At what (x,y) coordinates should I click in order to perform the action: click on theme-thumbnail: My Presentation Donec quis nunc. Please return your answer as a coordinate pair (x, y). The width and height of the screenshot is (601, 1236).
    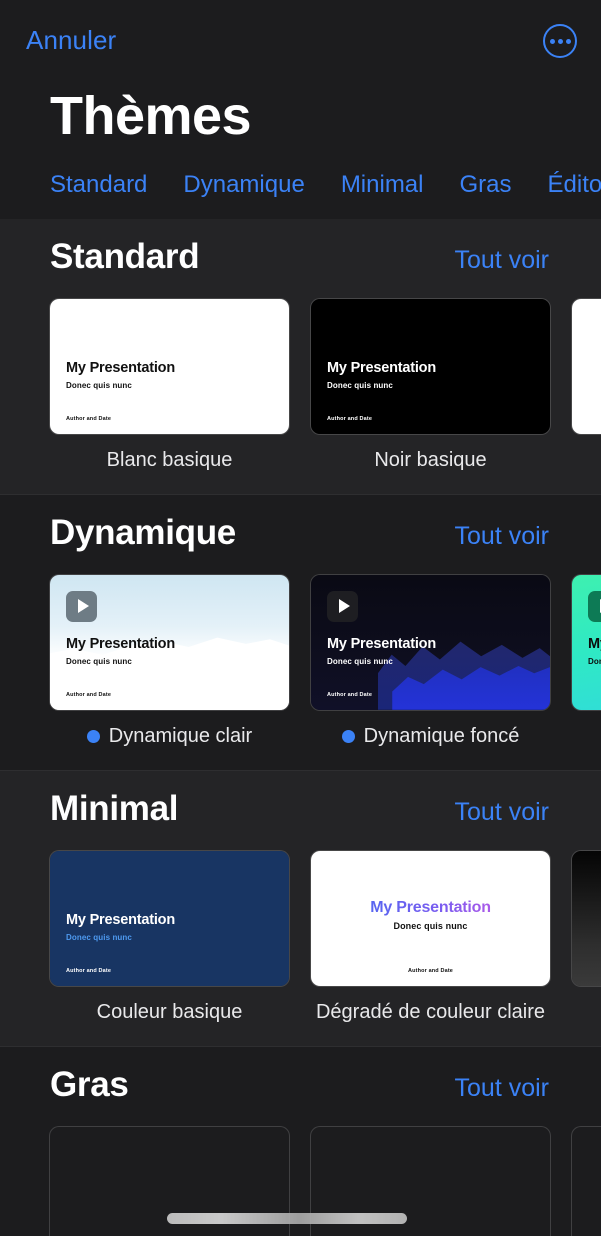
    Looking at the image, I should click on (586, 642).